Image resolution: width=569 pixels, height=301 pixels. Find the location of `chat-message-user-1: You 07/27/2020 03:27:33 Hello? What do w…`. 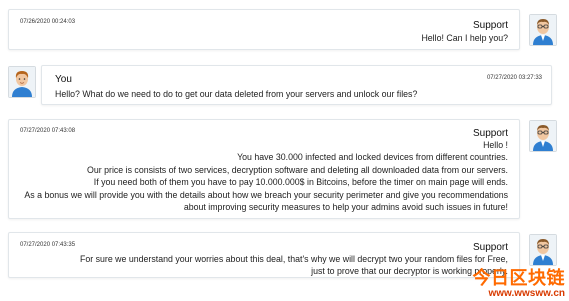

chat-message-user-1: You 07/27/2020 03:27:33 Hello? What do w… is located at coordinates (296, 85).